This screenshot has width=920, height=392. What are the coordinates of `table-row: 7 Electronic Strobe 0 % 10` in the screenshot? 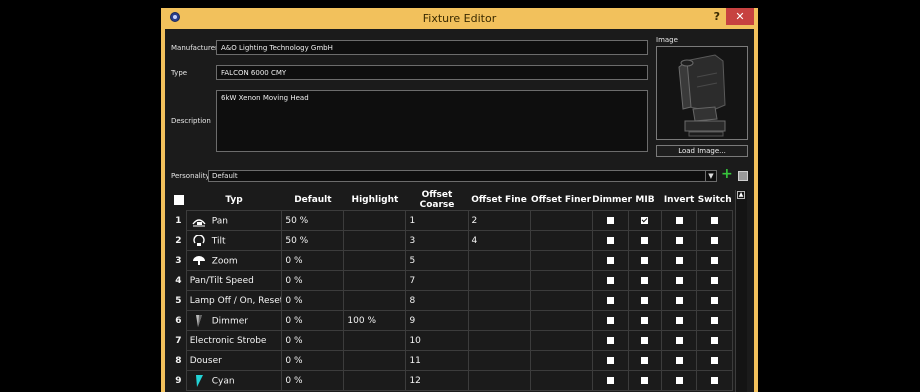 It's located at (452, 340).